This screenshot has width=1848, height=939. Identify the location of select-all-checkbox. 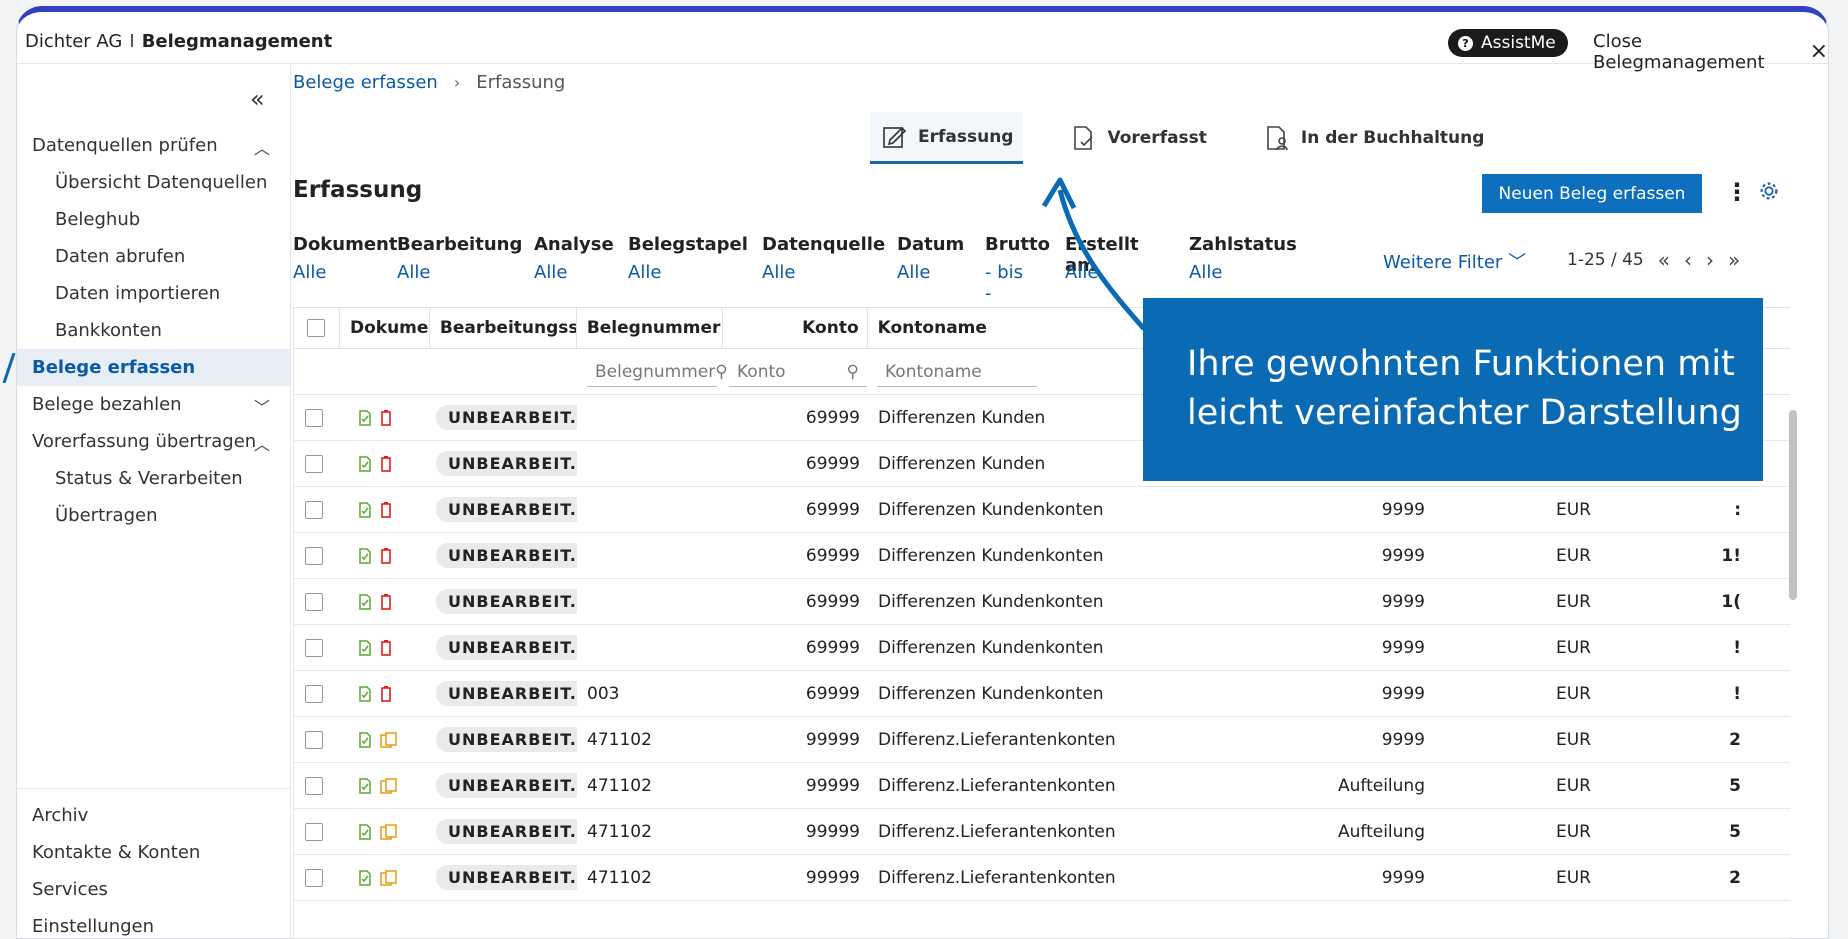
(316, 328).